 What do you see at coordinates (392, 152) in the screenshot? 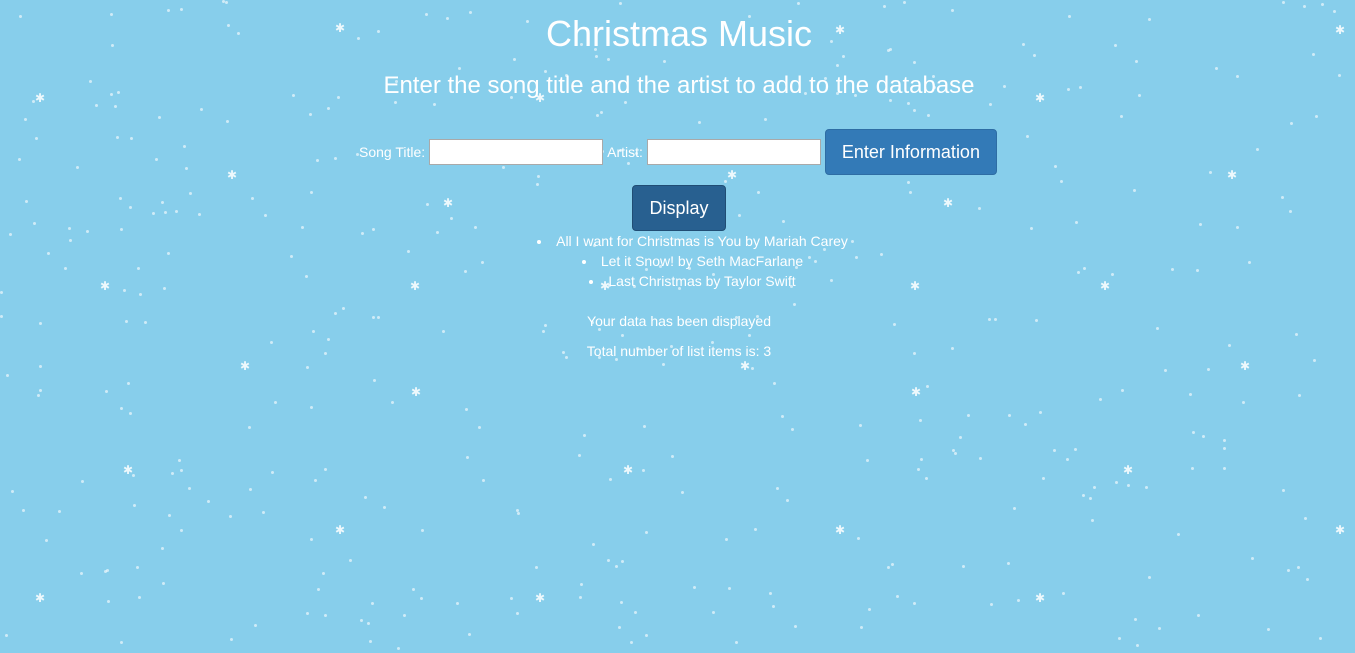
I see `song-title-label: Song Title:` at bounding box center [392, 152].